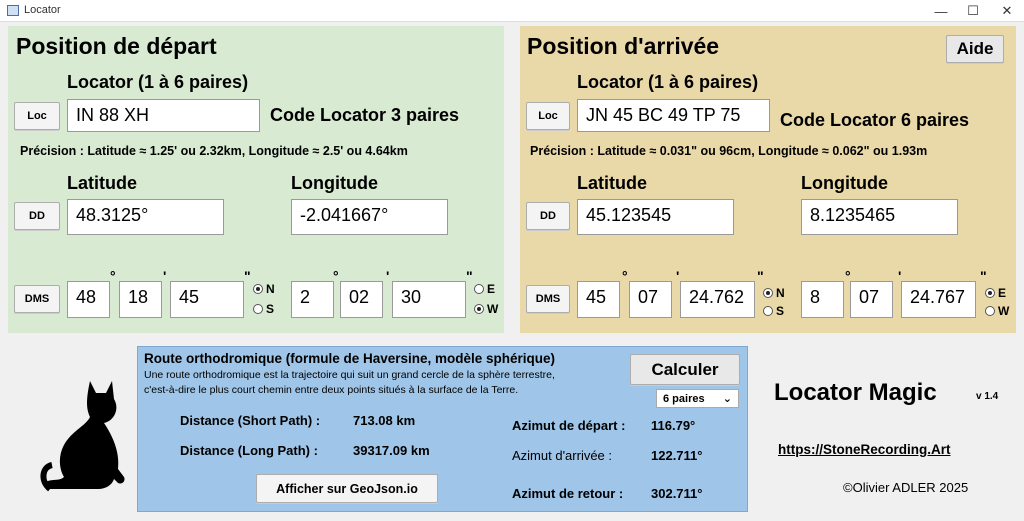 Image resolution: width=1024 pixels, height=521 pixels. Describe the element at coordinates (37, 116) in the screenshot. I see `departure-loc-button: Loc` at that location.